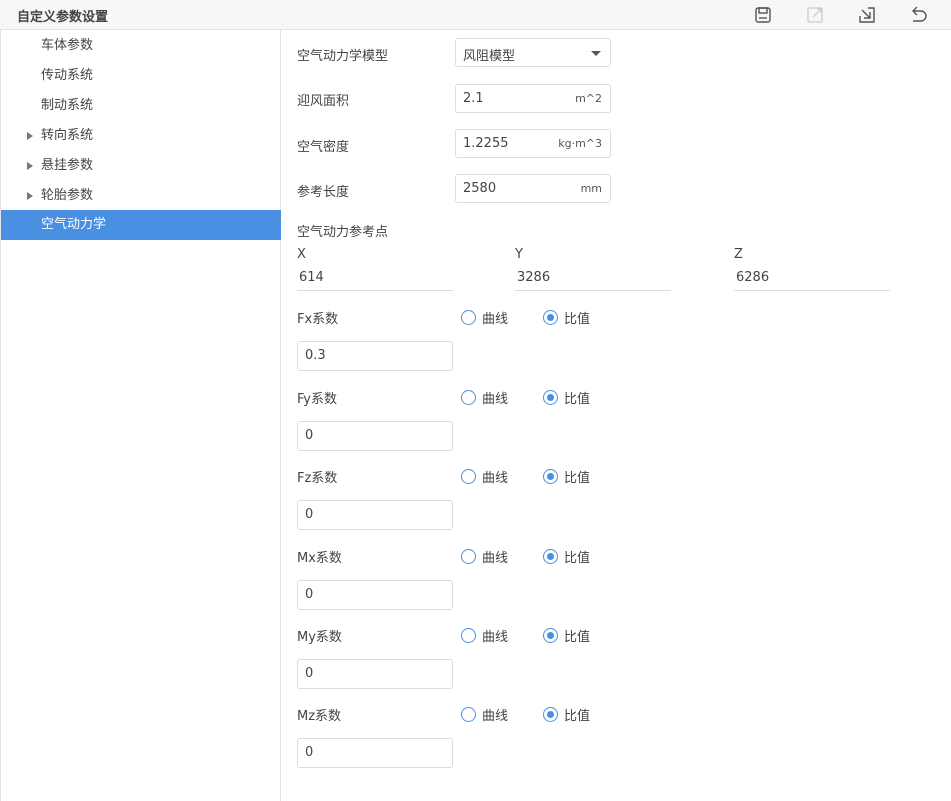  Describe the element at coordinates (318, 319) in the screenshot. I see `fx-label: Fx系数` at that location.